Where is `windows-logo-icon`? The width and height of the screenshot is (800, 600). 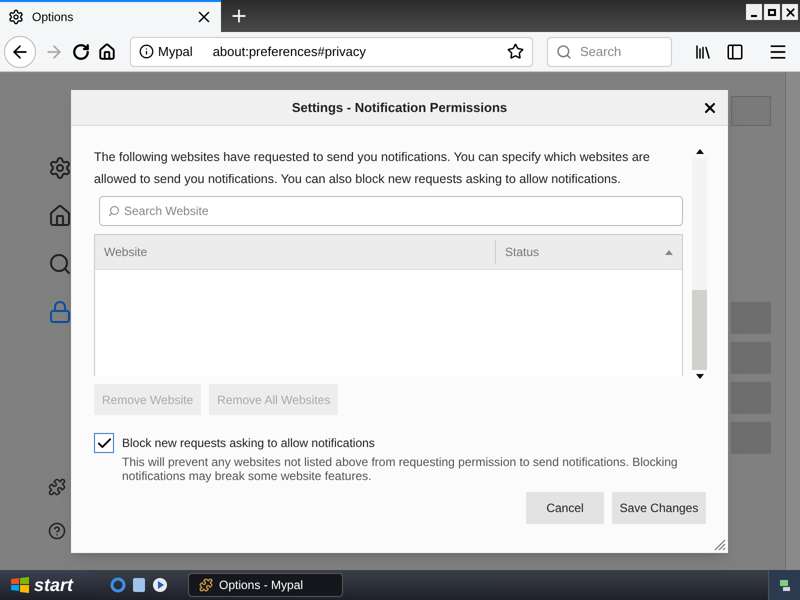 windows-logo-icon is located at coordinates (20, 585).